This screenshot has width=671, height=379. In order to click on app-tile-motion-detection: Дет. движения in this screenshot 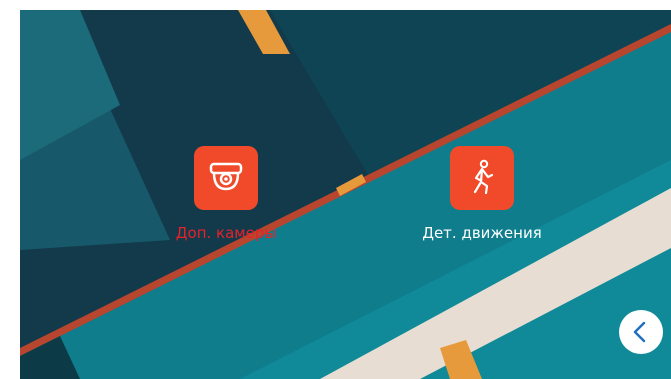, I will do `click(482, 201)`.